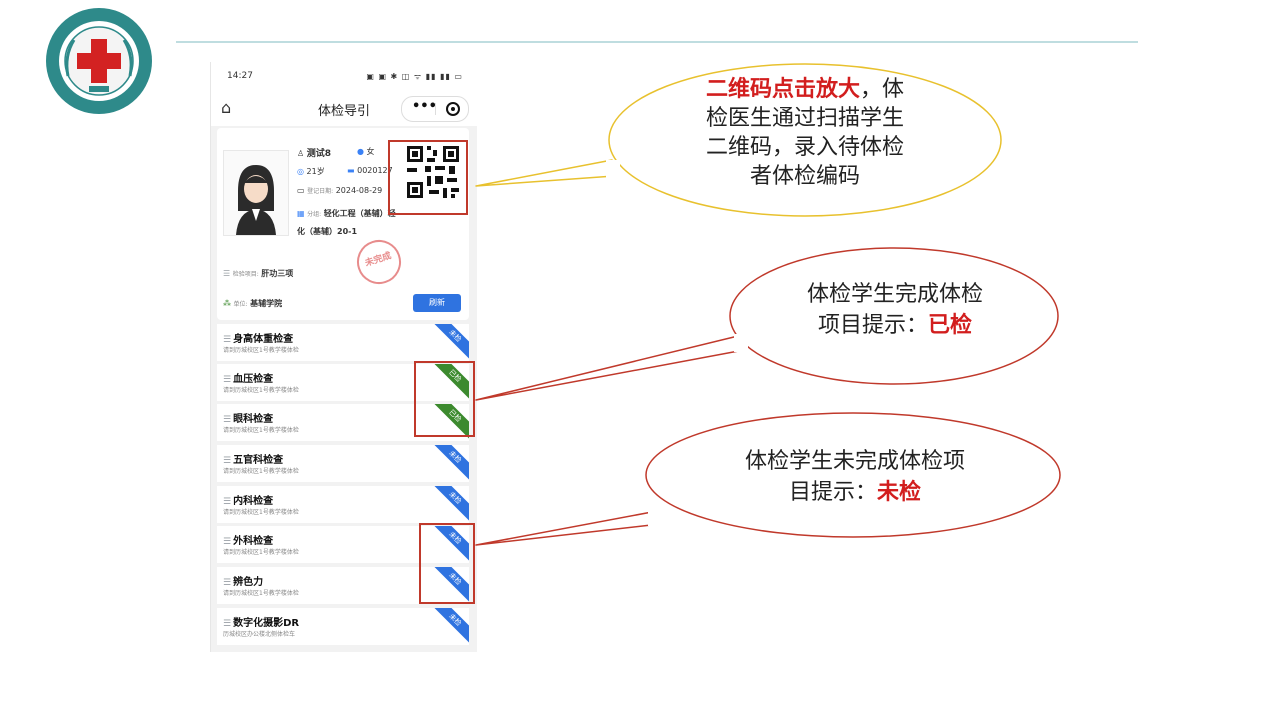 This screenshot has height=713, width=1267. What do you see at coordinates (545, 173) in the screenshot?
I see `qr-callout-tail` at bounding box center [545, 173].